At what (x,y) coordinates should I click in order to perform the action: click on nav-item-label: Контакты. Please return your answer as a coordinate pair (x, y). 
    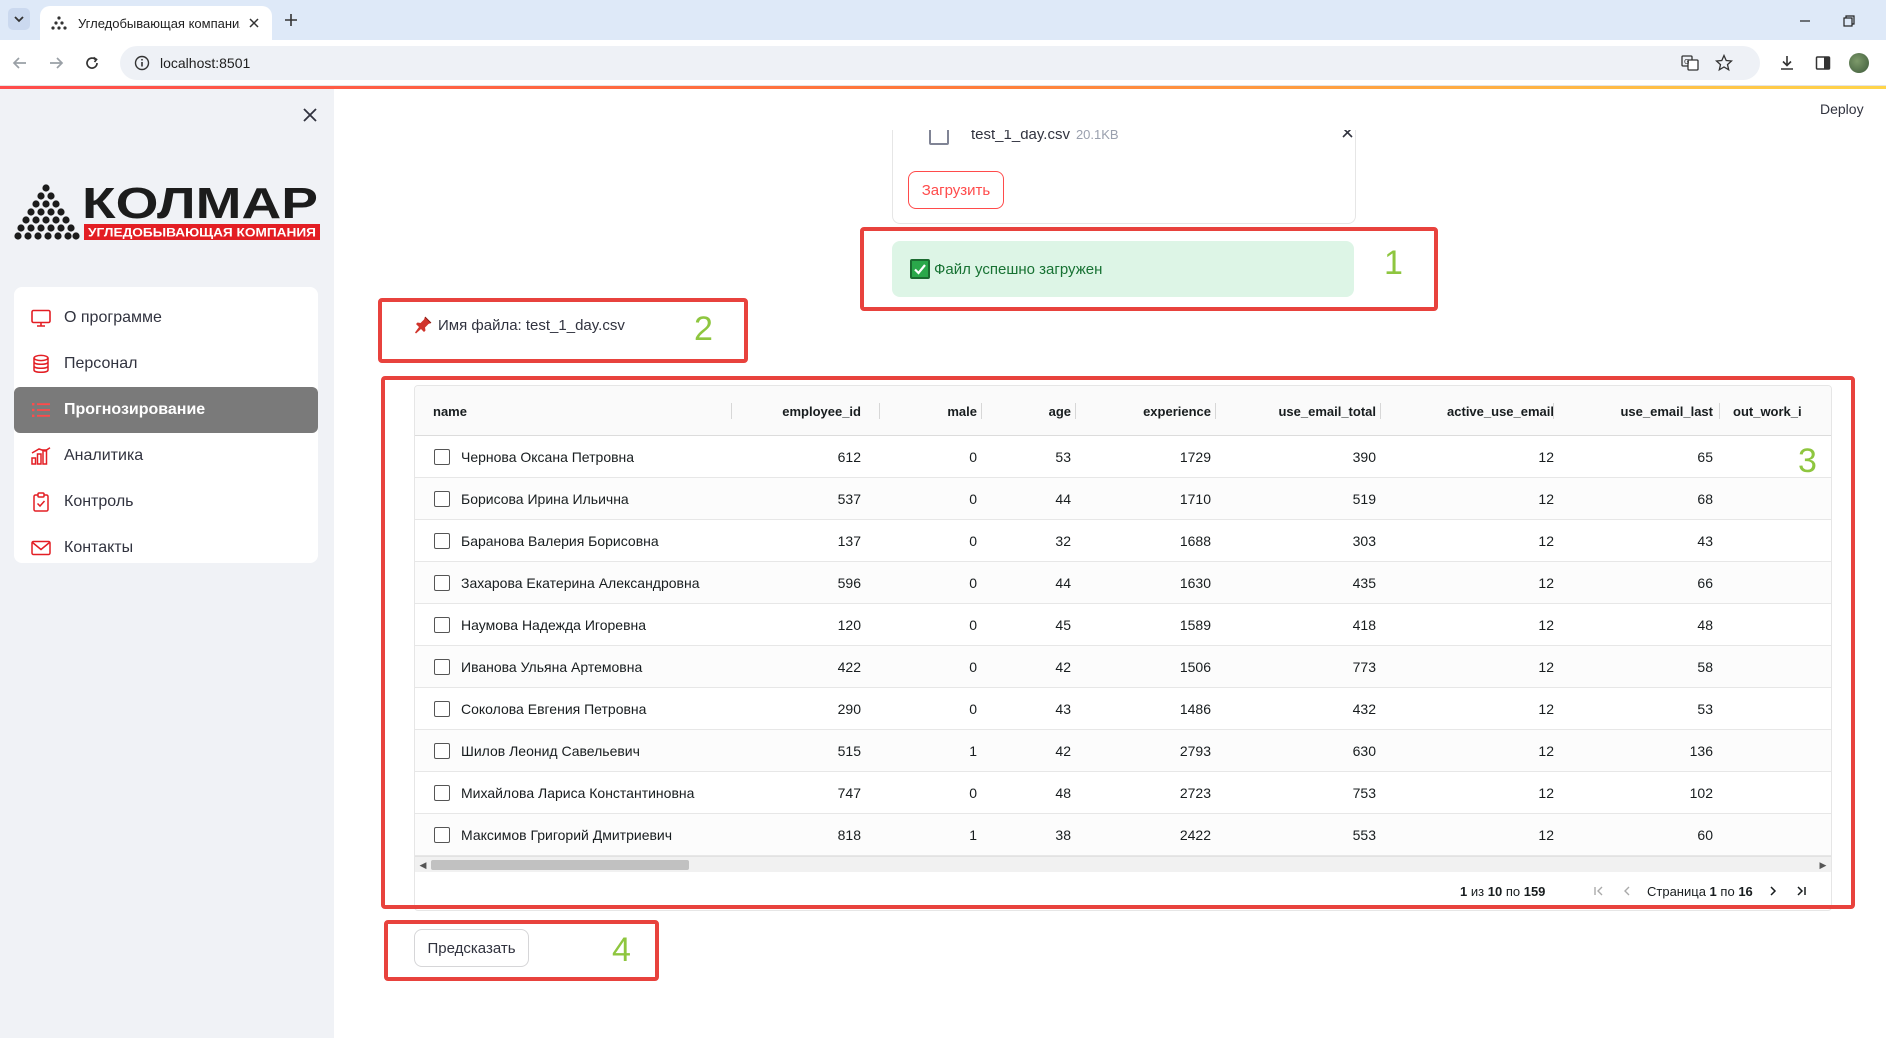
    Looking at the image, I should click on (99, 547).